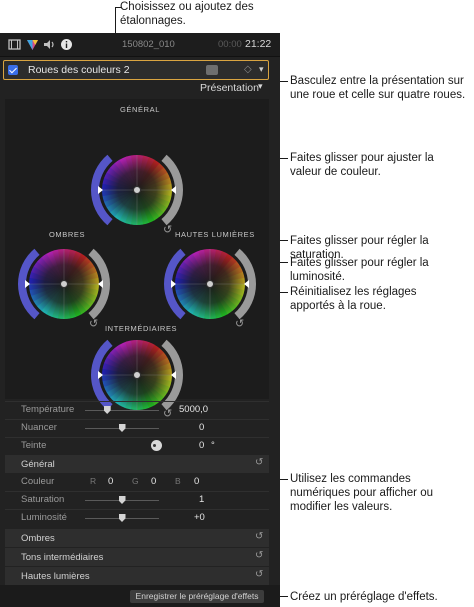 This screenshot has height=607, width=474. Describe the element at coordinates (178, 481) in the screenshot. I see `blue-channel-label: B` at that location.